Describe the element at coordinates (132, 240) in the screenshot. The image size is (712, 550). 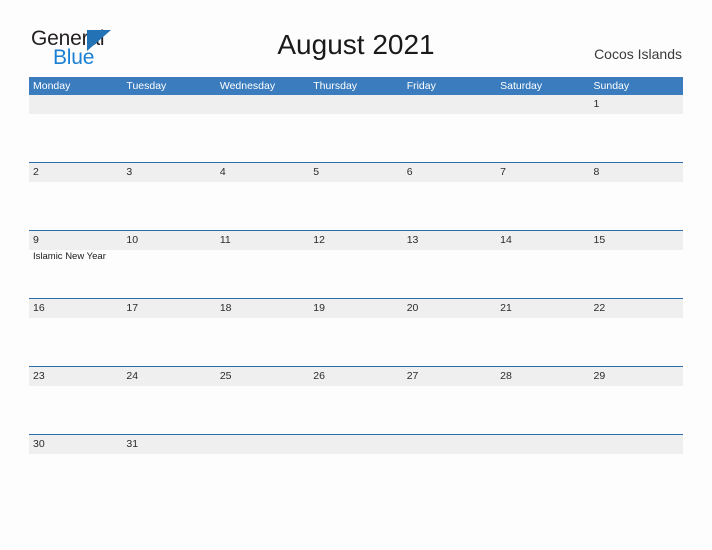
I see `day-number: 10` at that location.